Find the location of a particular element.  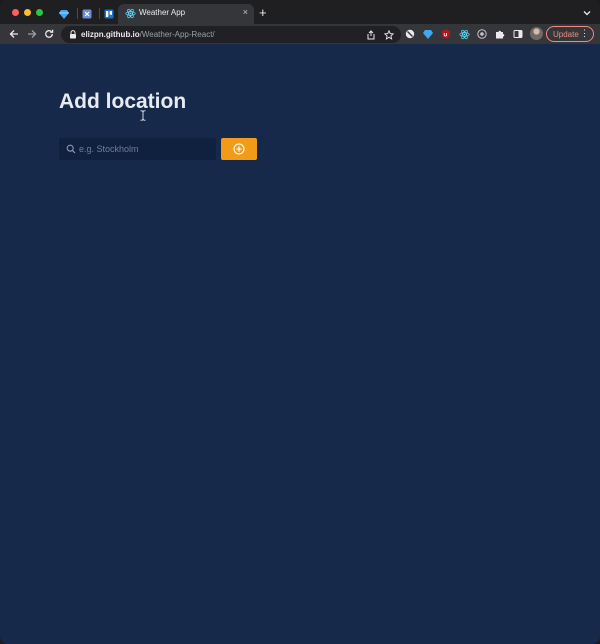

tool-favicon-icon is located at coordinates (87, 13).